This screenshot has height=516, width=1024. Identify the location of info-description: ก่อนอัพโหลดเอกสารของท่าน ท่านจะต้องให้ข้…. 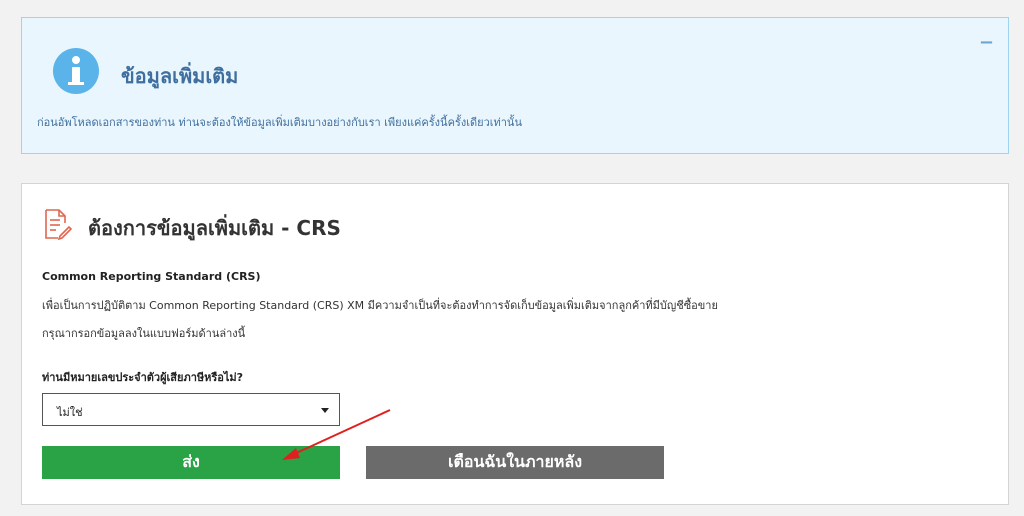
(279, 122).